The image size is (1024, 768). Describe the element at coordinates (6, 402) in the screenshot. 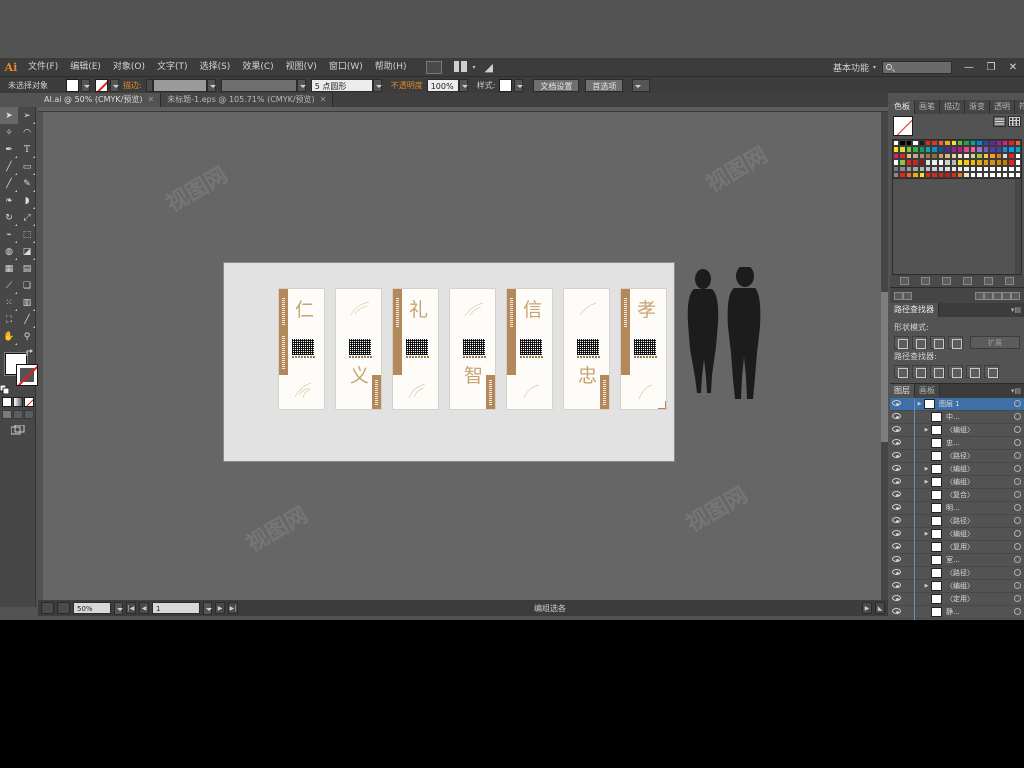

I see `color-button` at that location.